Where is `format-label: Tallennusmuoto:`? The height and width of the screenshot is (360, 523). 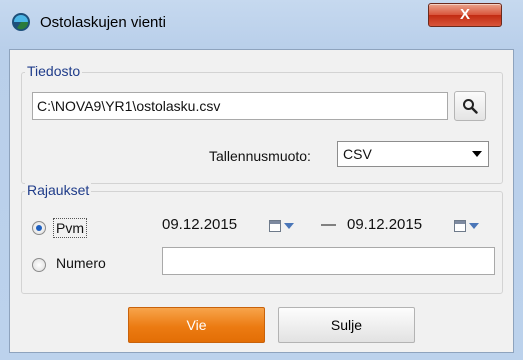 format-label: Tallennusmuoto: is located at coordinates (260, 156).